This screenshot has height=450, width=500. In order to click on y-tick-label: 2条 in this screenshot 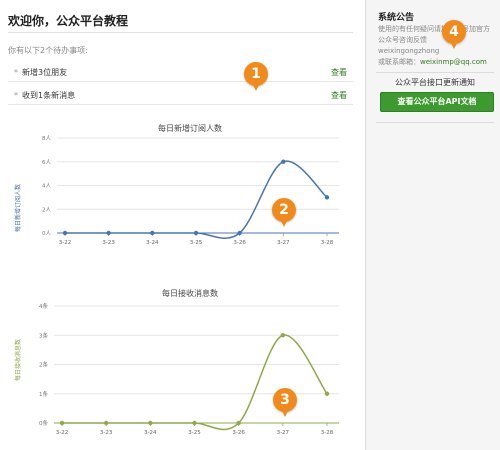, I will do `click(43, 365)`.